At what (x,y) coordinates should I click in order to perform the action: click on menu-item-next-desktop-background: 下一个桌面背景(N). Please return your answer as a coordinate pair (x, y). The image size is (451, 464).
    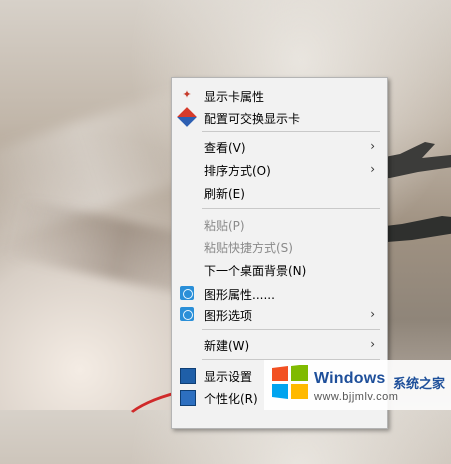
    Looking at the image, I should click on (279, 269).